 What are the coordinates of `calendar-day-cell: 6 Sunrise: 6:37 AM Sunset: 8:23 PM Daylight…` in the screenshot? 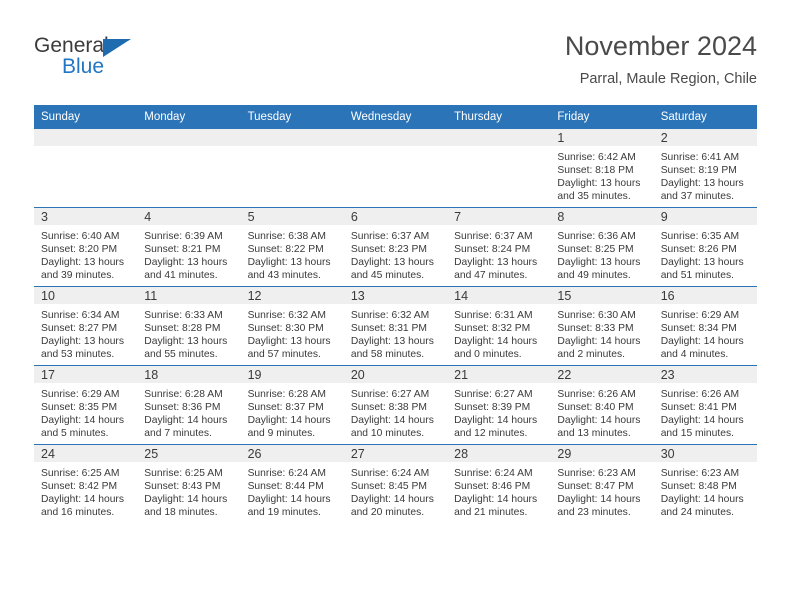 It's located at (395, 247).